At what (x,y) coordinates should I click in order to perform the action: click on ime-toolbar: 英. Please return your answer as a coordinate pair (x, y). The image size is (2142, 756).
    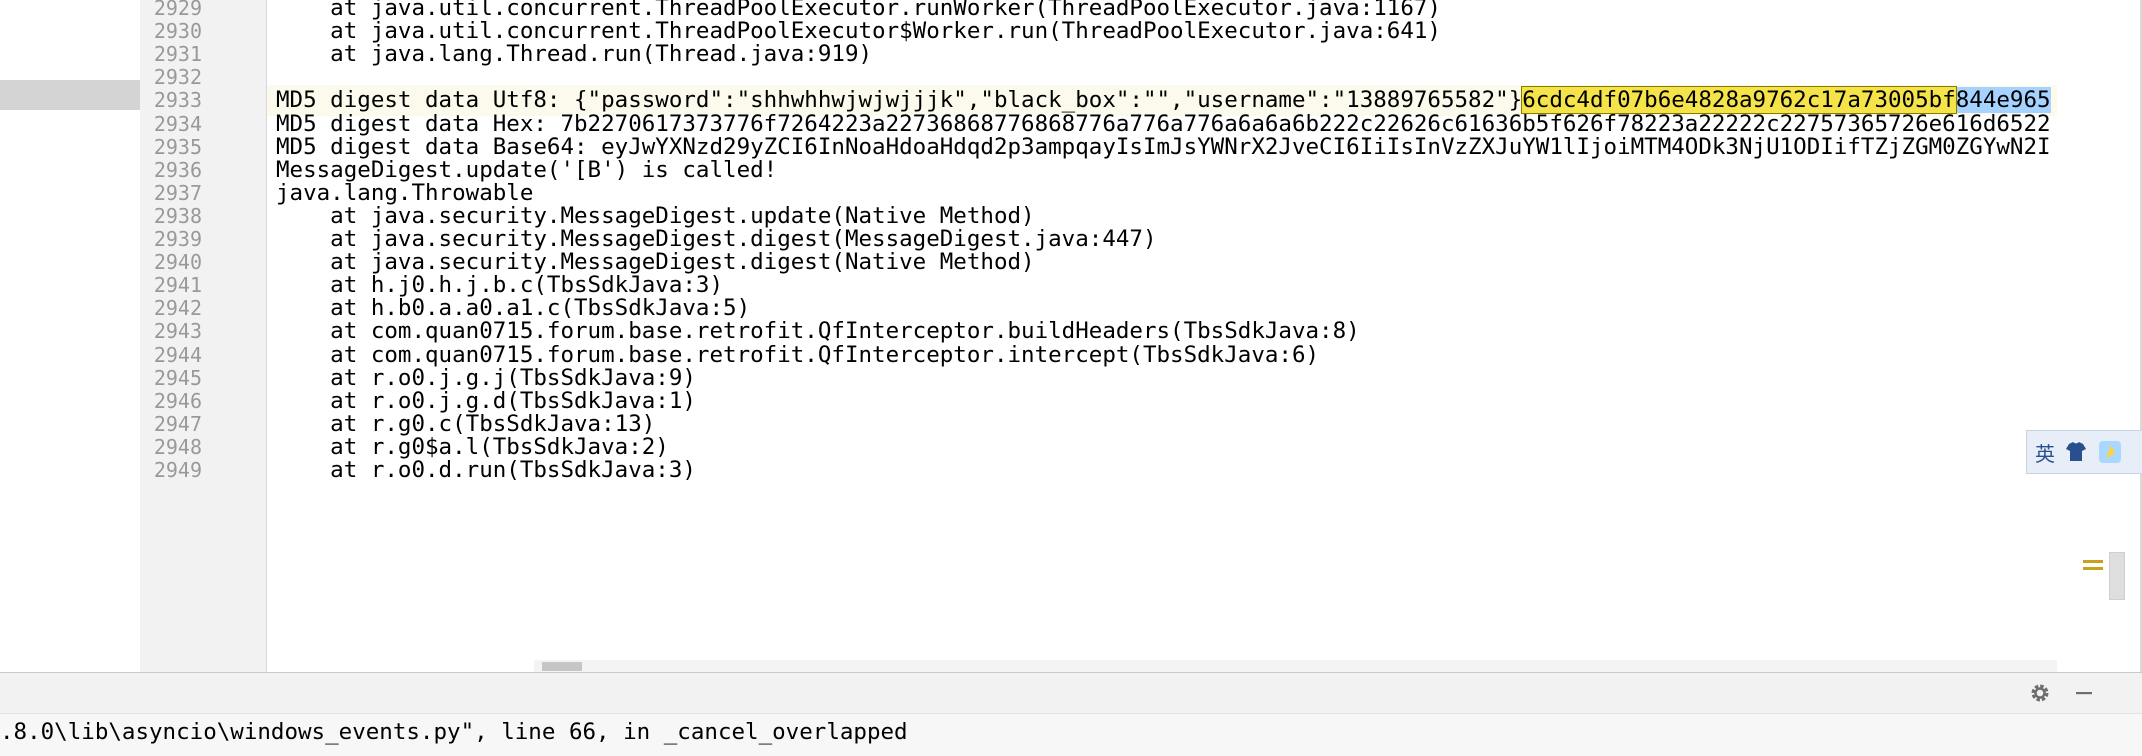
    Looking at the image, I should click on (2084, 452).